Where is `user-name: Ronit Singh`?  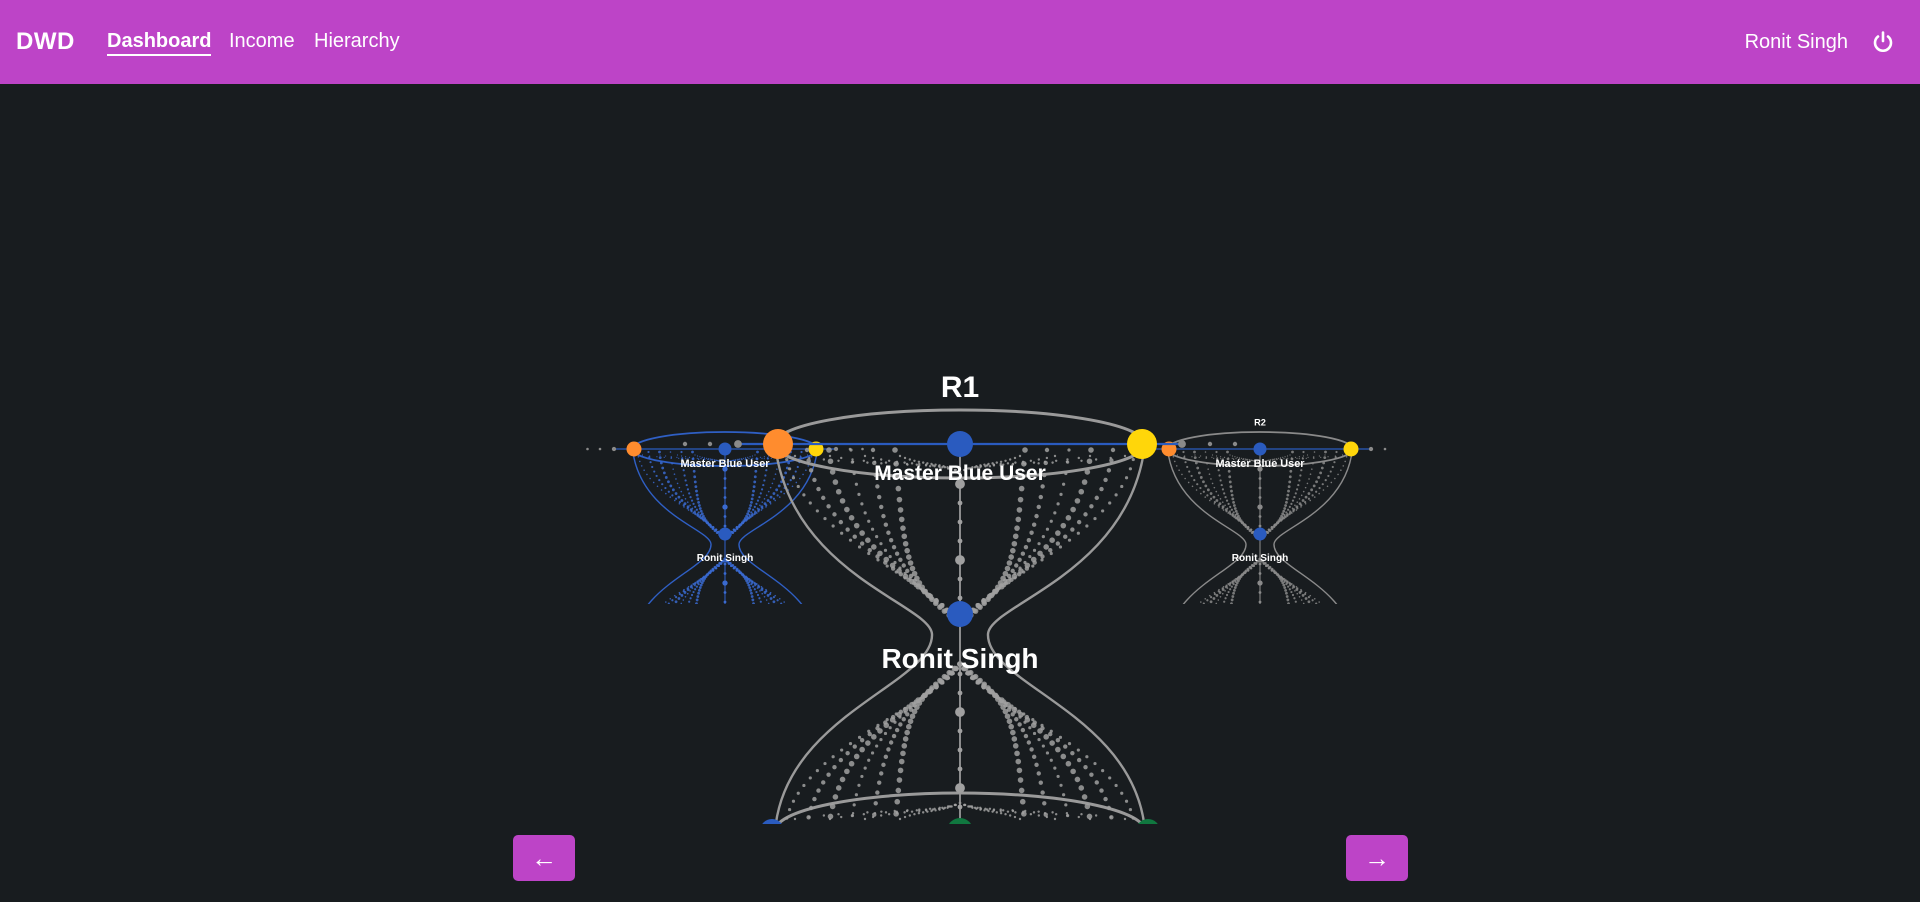
user-name: Ronit Singh is located at coordinates (1796, 42).